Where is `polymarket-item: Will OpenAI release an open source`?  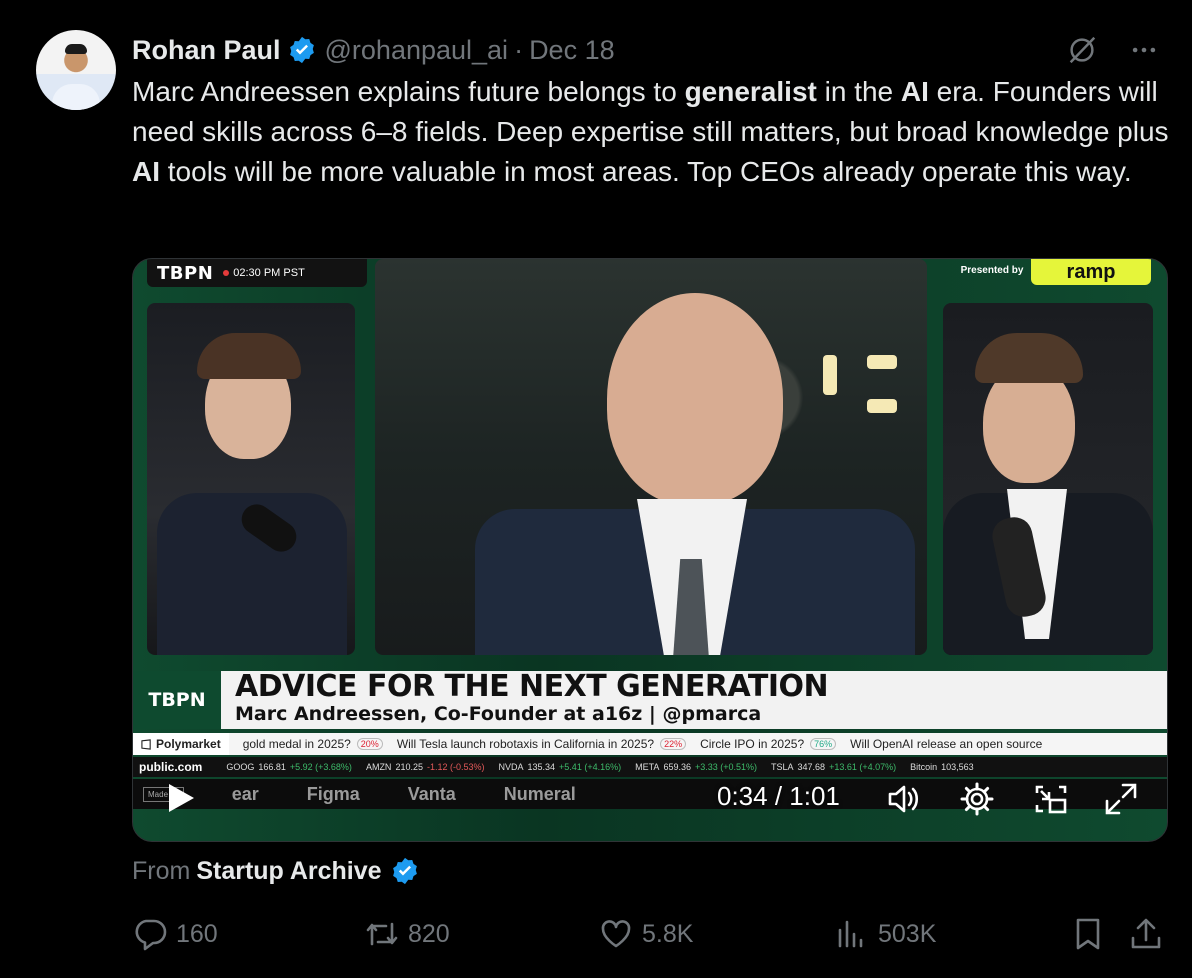 polymarket-item: Will OpenAI release an open source is located at coordinates (946, 744).